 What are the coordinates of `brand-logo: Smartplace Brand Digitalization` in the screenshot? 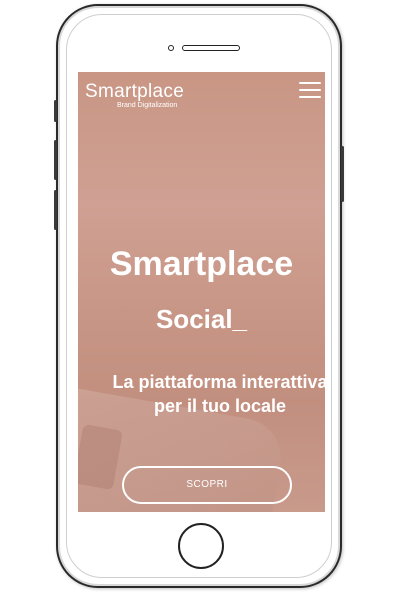 It's located at (134, 96).